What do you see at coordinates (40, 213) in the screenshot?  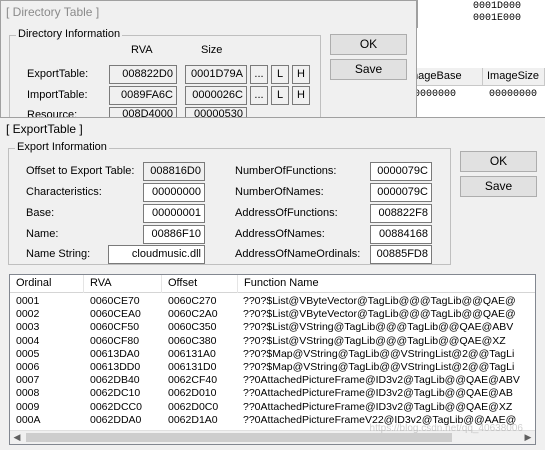 I see `base-label: Base:` at bounding box center [40, 213].